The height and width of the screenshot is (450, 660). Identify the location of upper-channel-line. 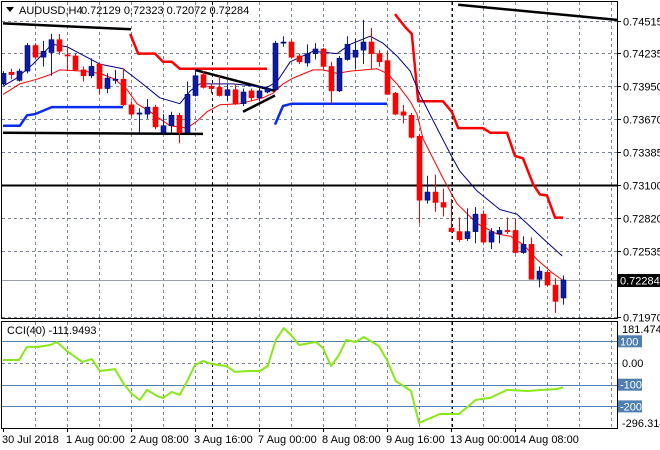
(198, 52).